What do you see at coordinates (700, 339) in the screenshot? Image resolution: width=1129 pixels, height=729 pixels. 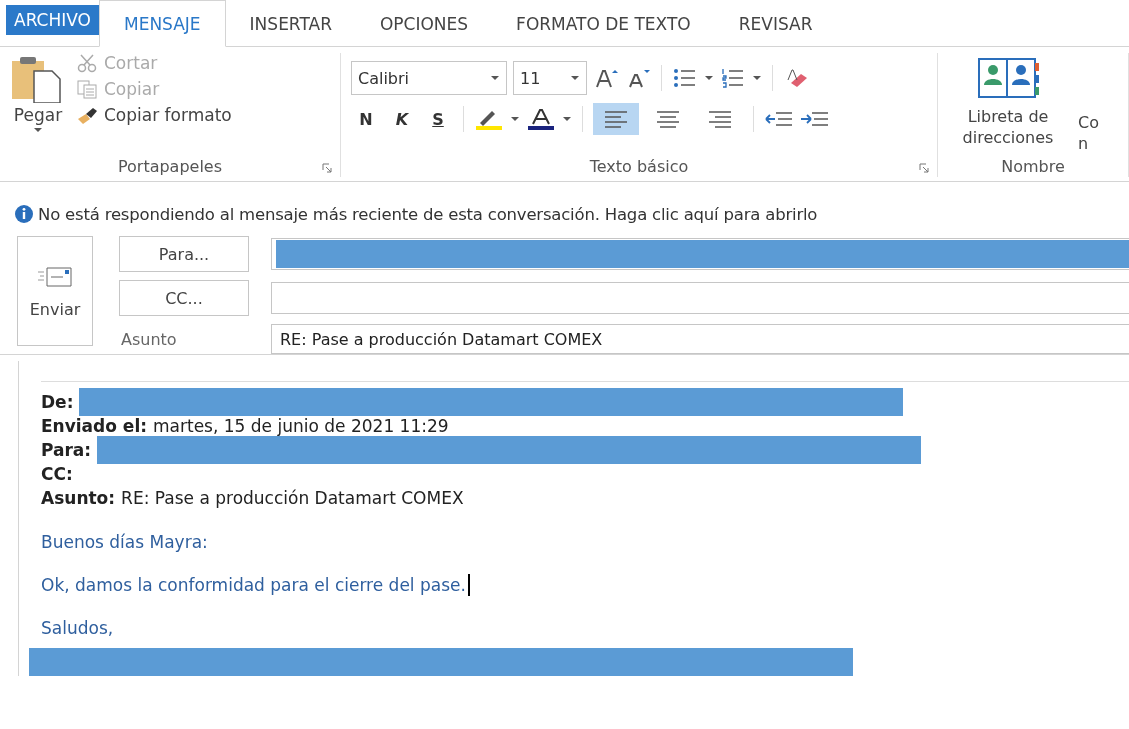 I see `input-field: RE: Pase a producción Datamart COMEX` at bounding box center [700, 339].